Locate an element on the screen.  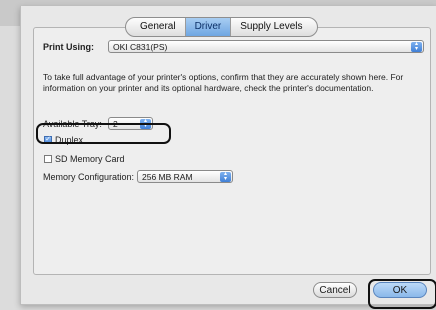
tab-driver: Driver is located at coordinates (207, 27).